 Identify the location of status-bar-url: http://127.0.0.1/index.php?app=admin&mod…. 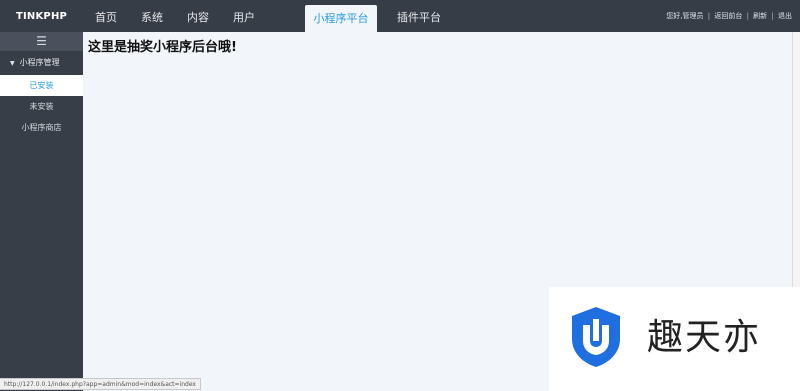
(100, 384).